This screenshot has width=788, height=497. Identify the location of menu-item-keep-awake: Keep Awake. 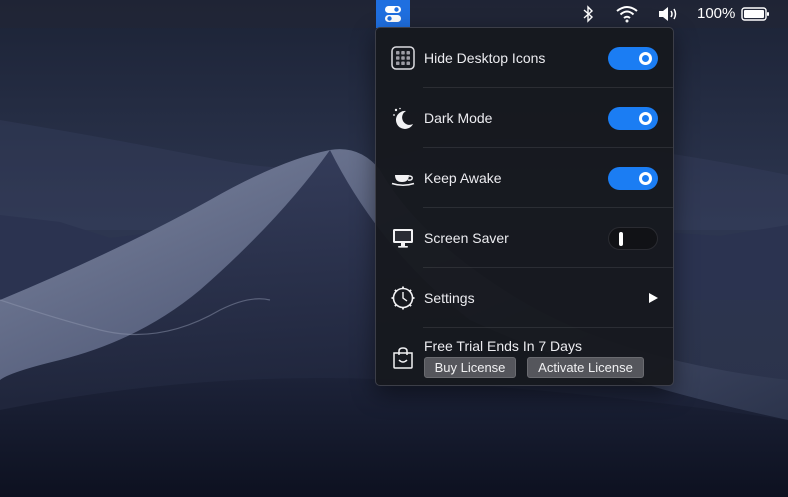
(524, 178).